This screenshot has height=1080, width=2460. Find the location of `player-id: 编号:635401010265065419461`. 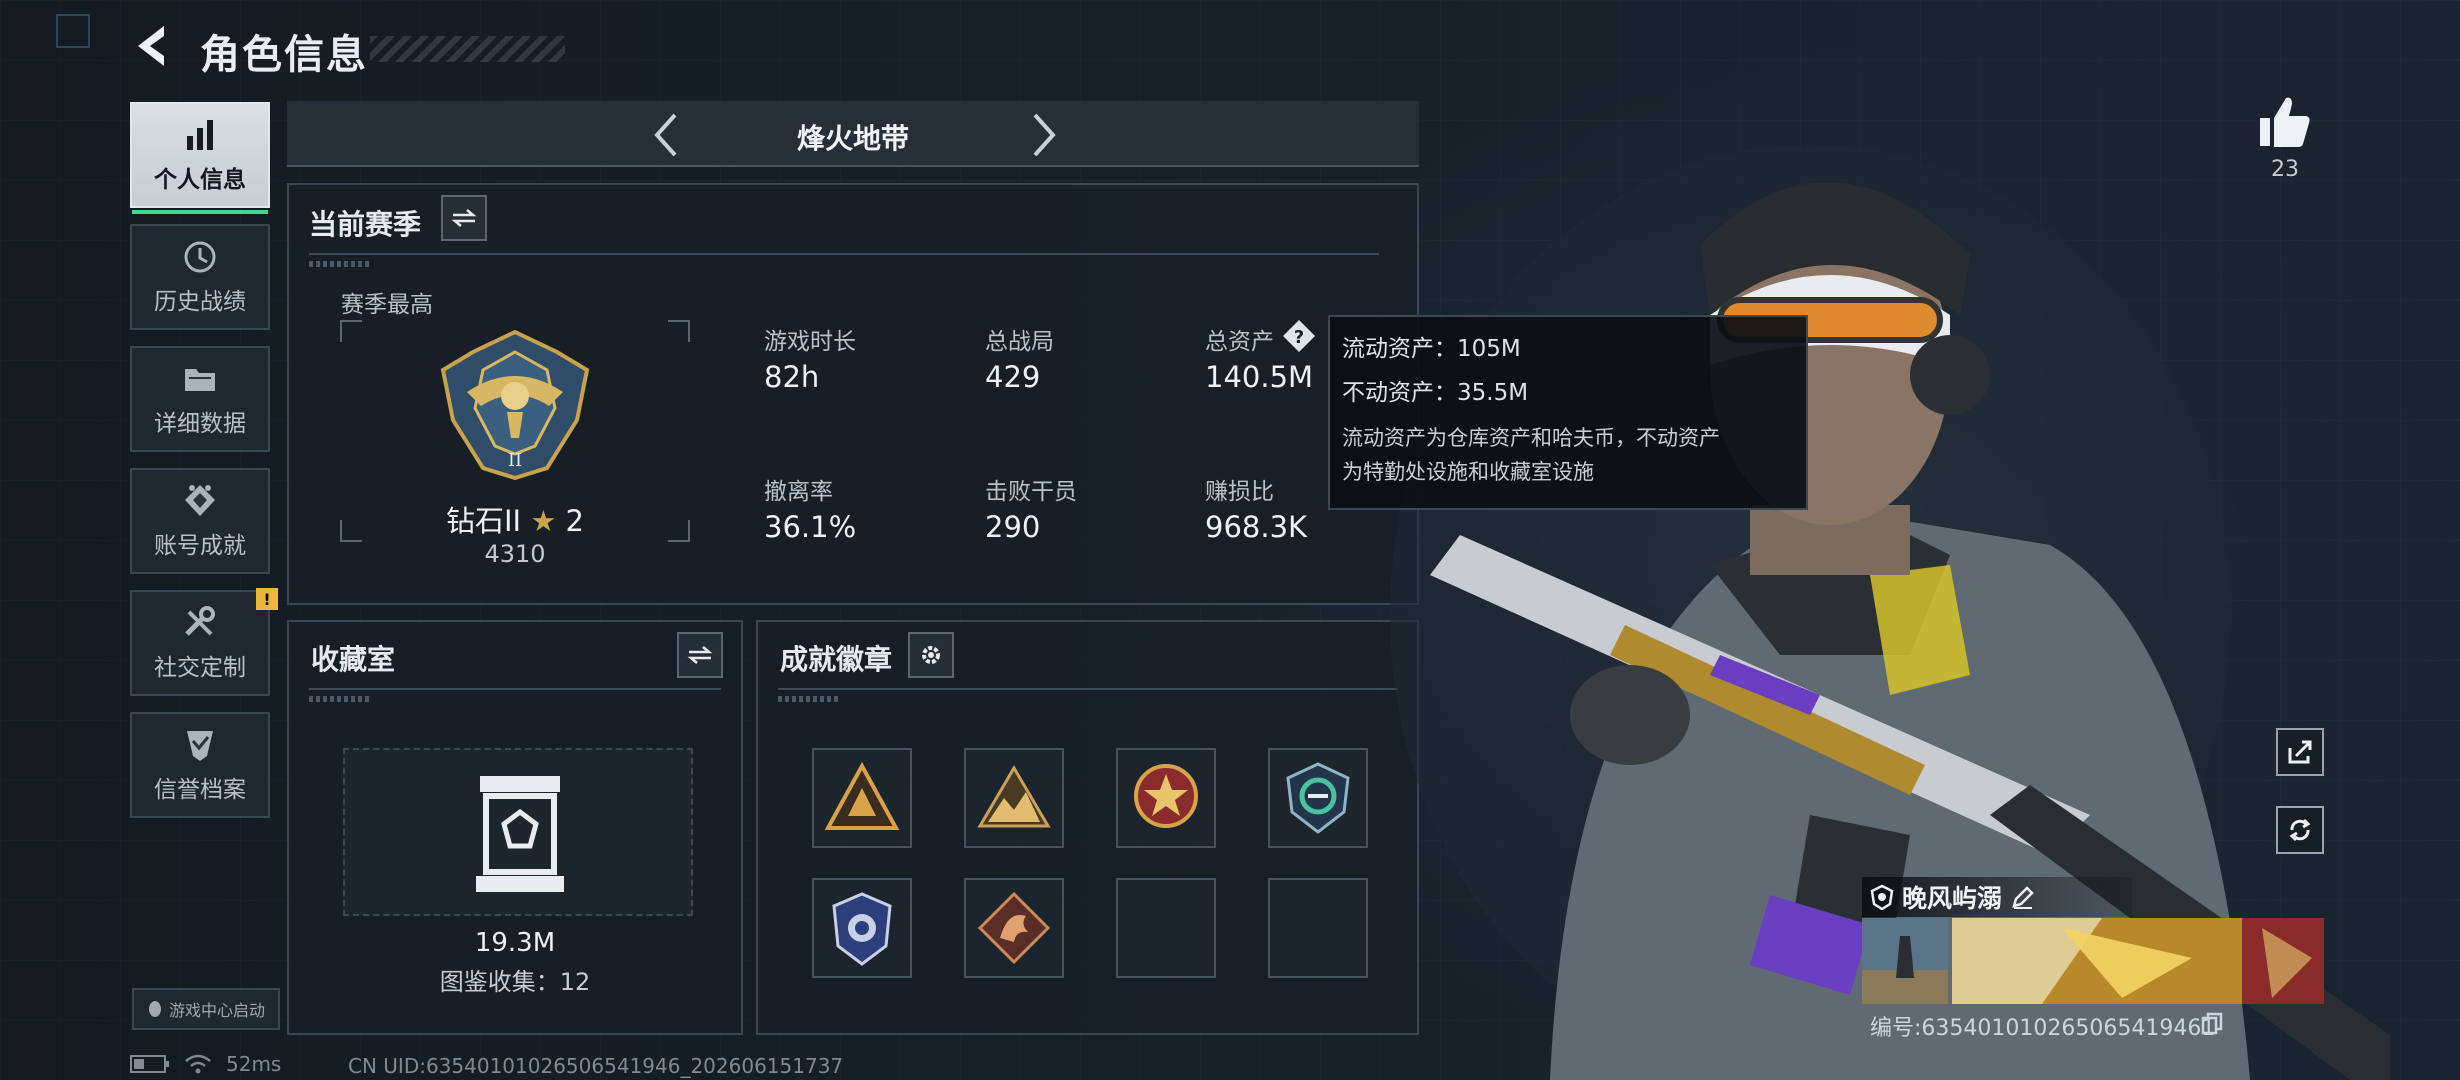

player-id: 编号:635401010265065419461 is located at coordinates (2043, 1028).